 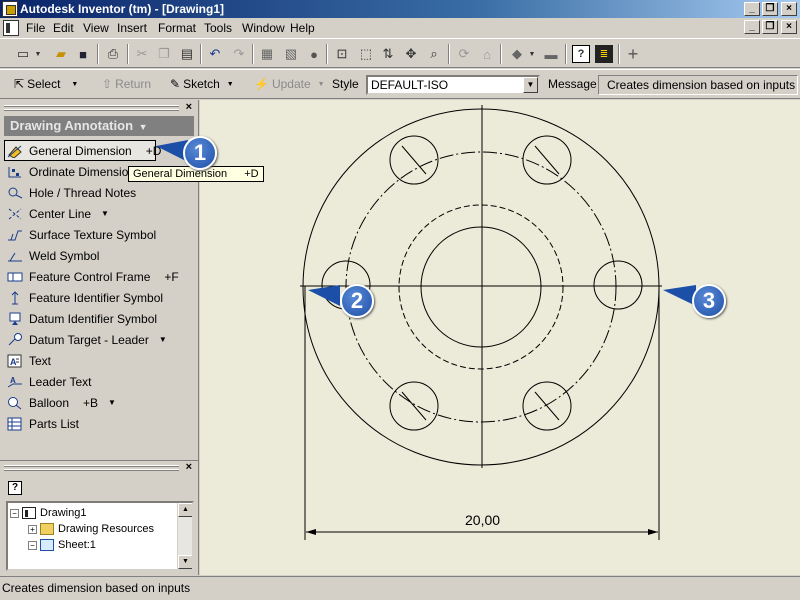 I want to click on copy-icon: ❐, so click(x=164, y=54).